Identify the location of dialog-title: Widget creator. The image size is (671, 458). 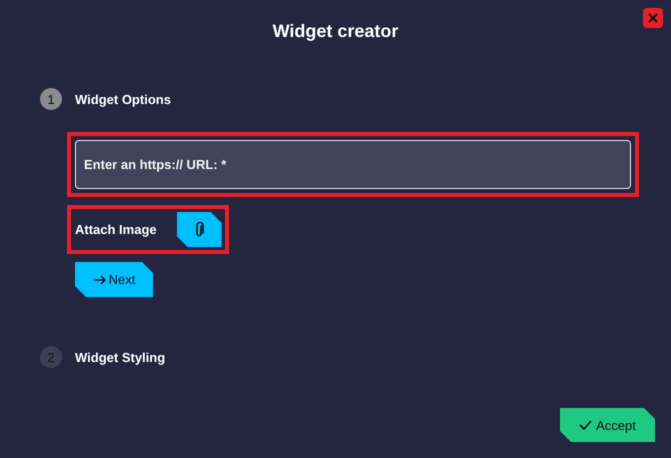
(336, 32).